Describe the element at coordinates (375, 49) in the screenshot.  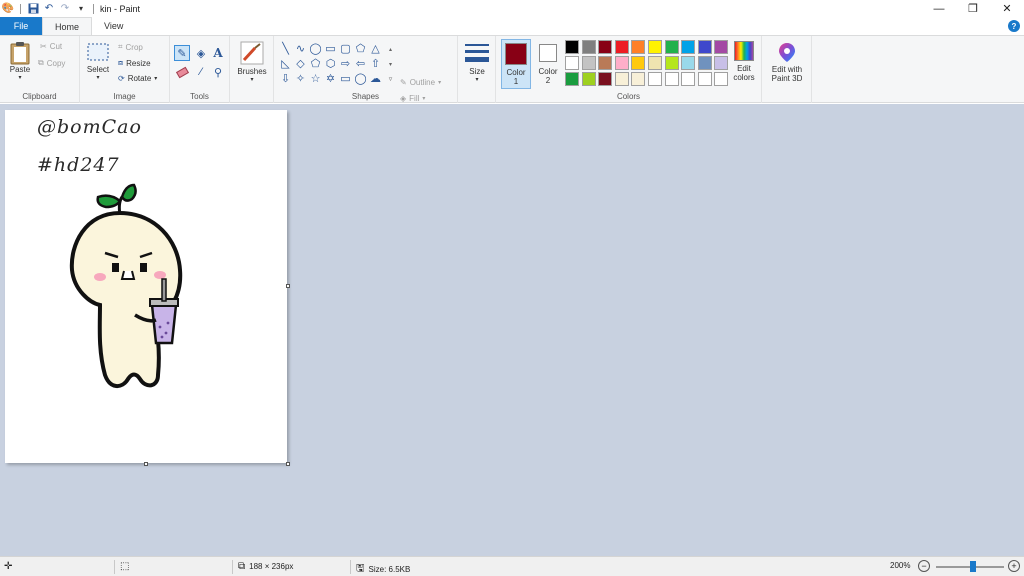
I see `triangle-shape-icon: △` at that location.